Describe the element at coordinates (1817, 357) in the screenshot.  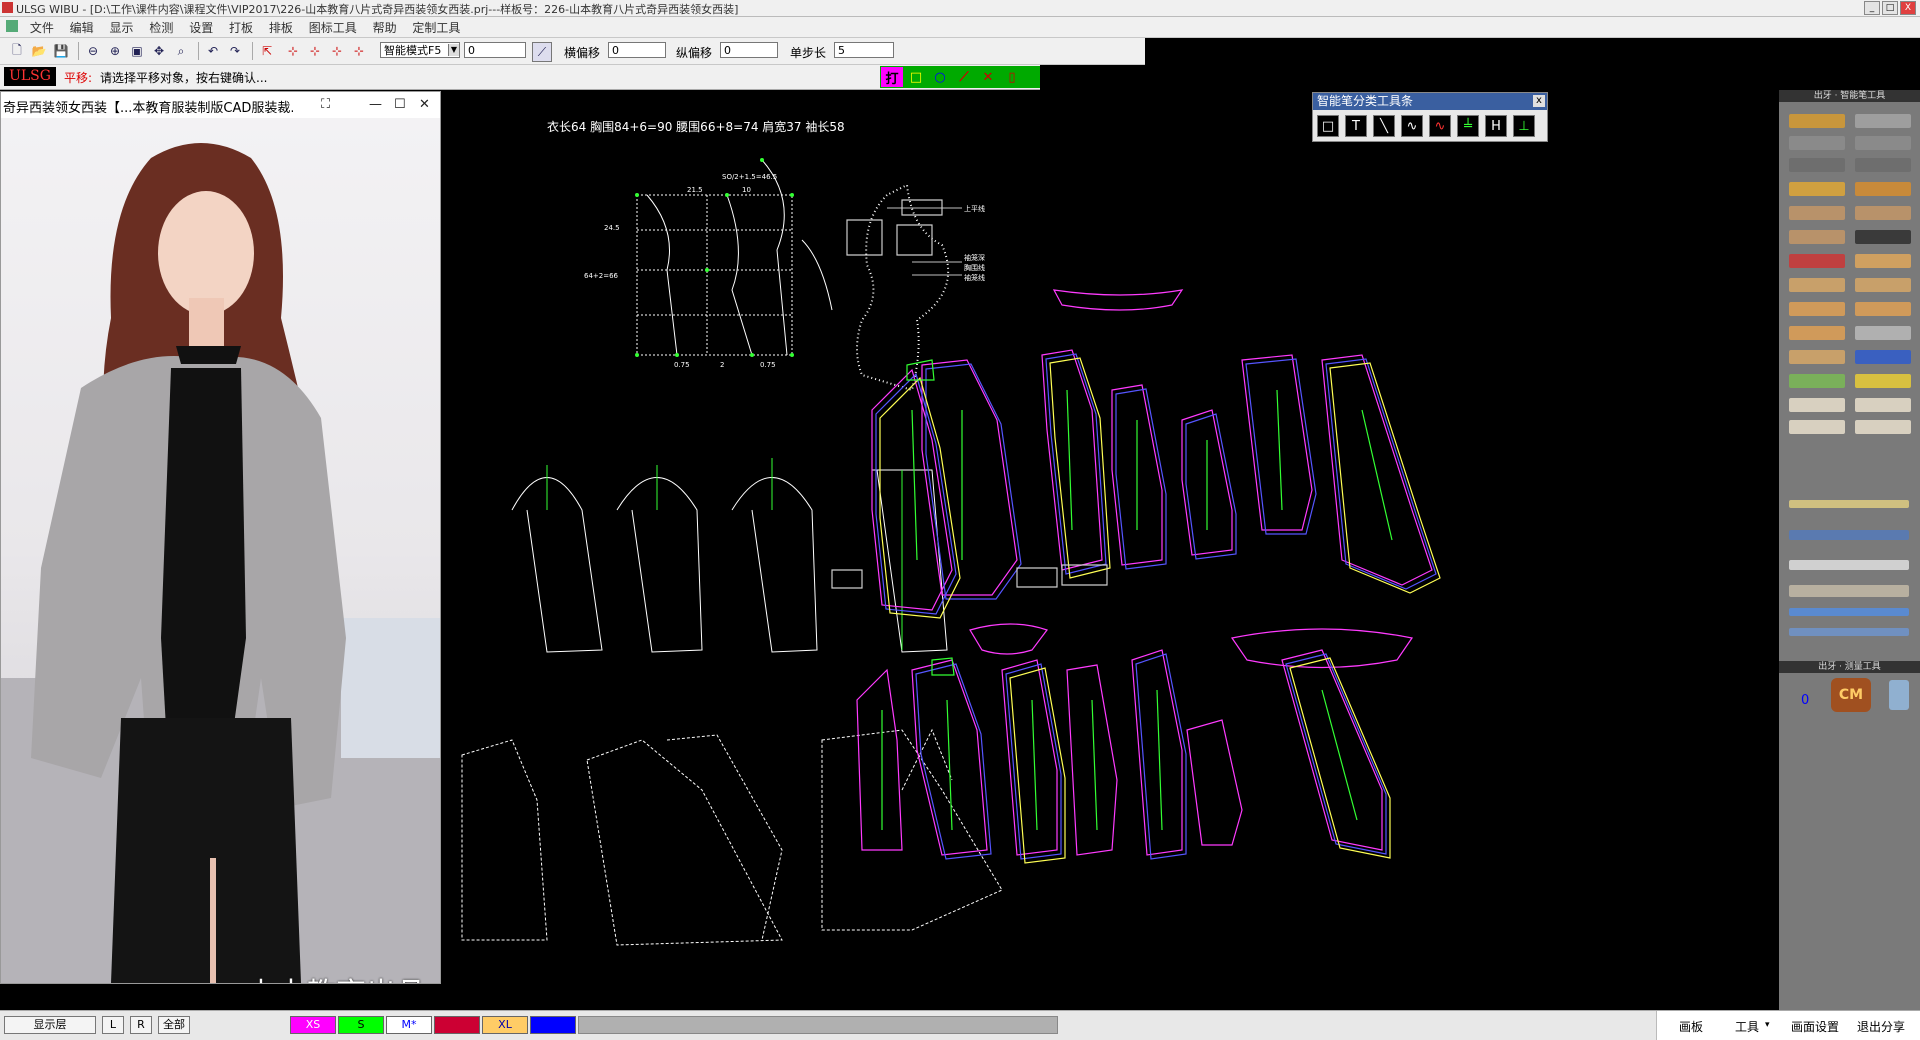
I see `notch-tool-icon` at that location.